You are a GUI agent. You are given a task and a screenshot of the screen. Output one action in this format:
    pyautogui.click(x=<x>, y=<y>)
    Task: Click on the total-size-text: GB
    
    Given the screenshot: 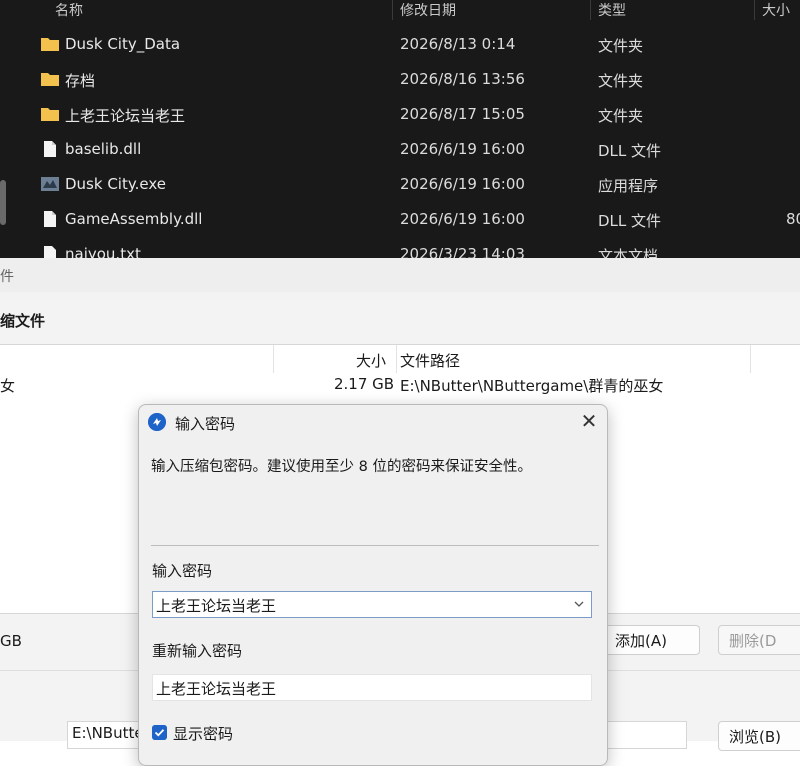 What is the action you would take?
    pyautogui.click(x=11, y=641)
    